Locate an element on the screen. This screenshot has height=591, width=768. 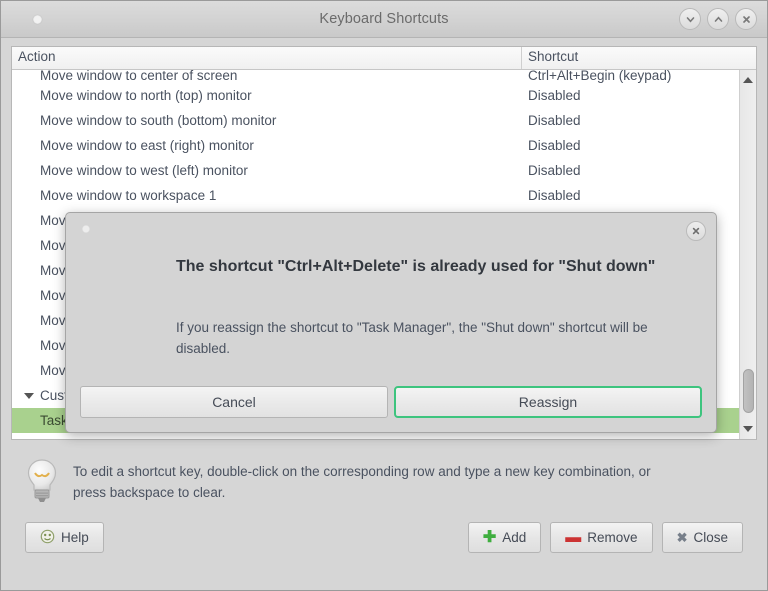
remove-button: ▬ Remove is located at coordinates (601, 537).